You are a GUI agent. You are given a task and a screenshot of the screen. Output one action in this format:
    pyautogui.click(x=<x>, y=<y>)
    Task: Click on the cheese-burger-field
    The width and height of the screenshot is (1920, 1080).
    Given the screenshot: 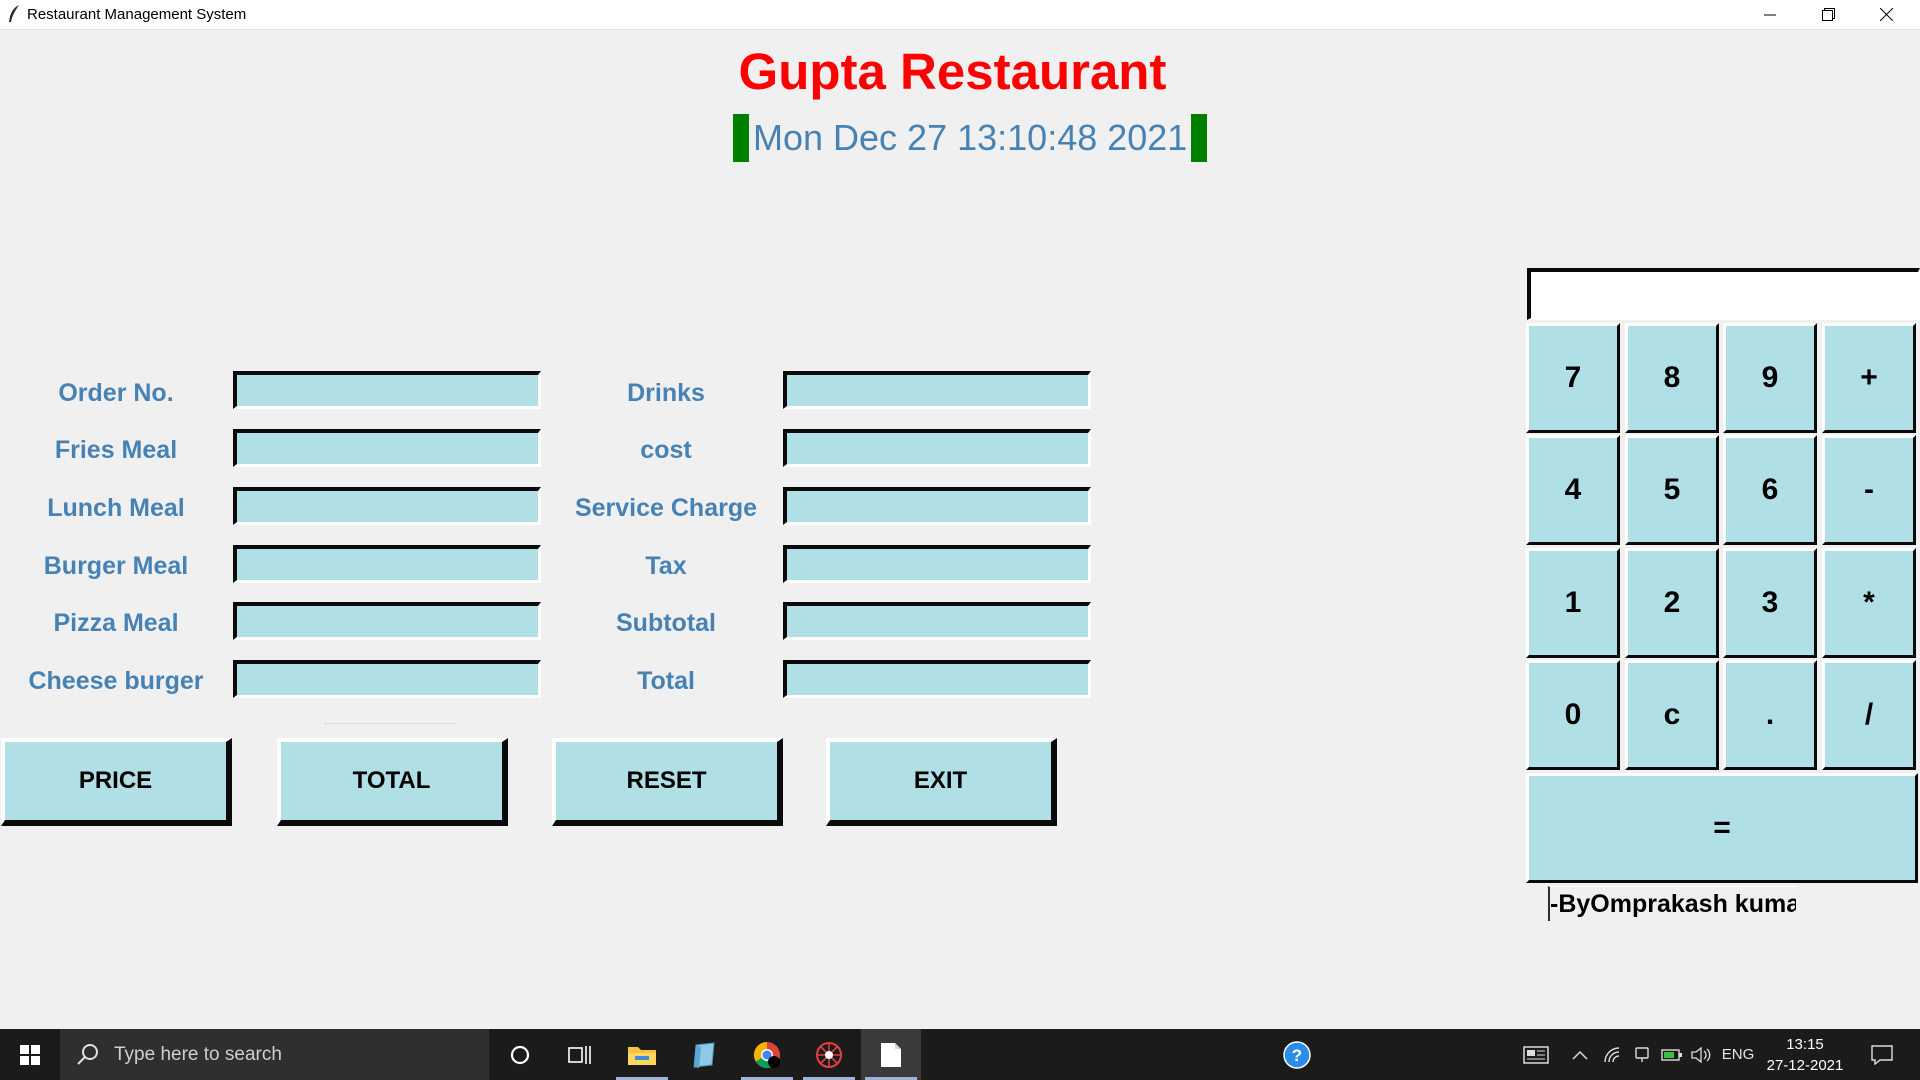 What is the action you would take?
    pyautogui.click(x=387, y=679)
    